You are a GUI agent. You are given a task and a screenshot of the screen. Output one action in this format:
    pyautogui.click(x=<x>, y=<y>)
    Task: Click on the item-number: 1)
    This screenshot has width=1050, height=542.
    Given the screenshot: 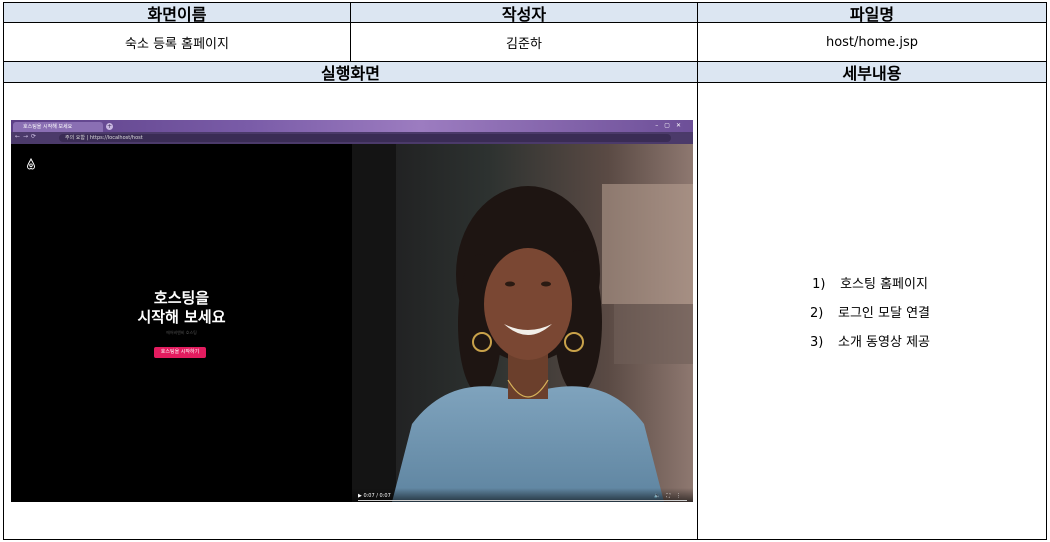 What is the action you would take?
    pyautogui.click(x=819, y=284)
    